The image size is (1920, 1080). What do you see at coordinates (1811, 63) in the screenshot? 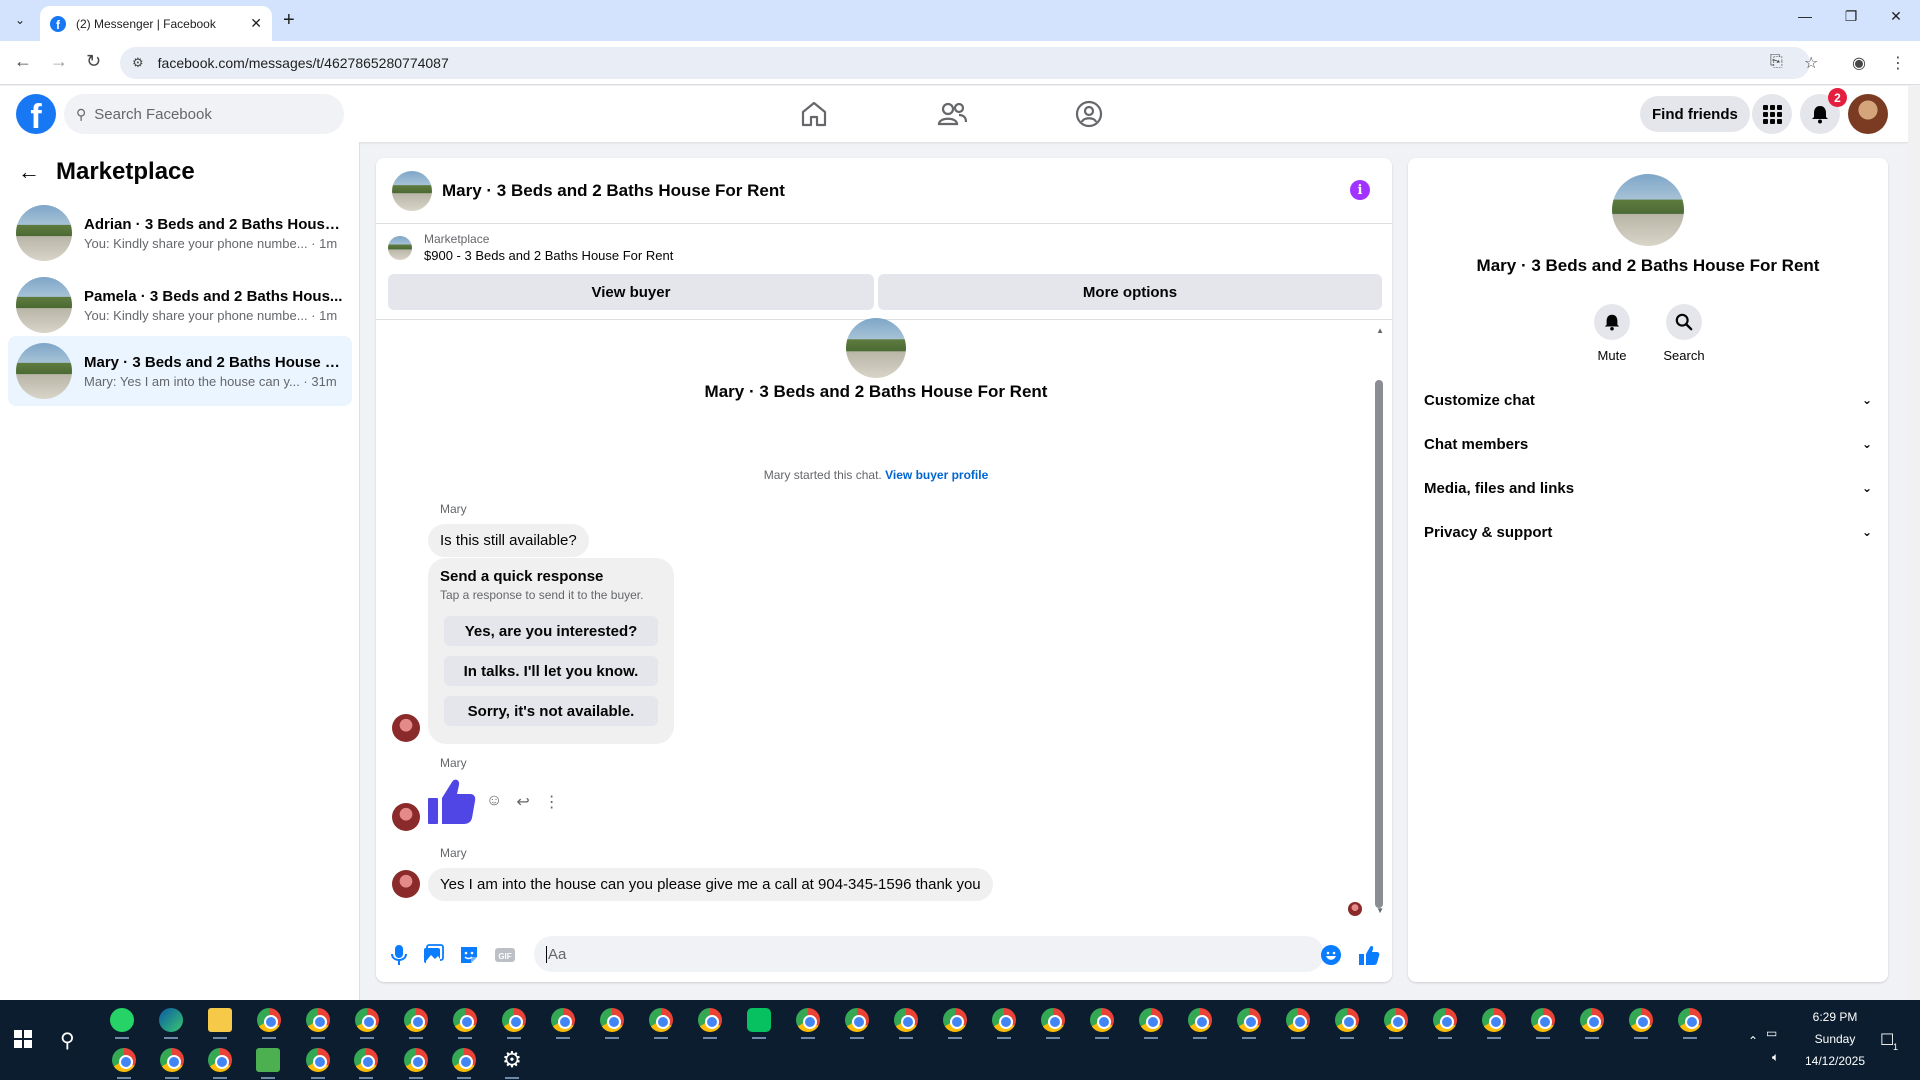
I see `bookmark-star-icon: ☆` at bounding box center [1811, 63].